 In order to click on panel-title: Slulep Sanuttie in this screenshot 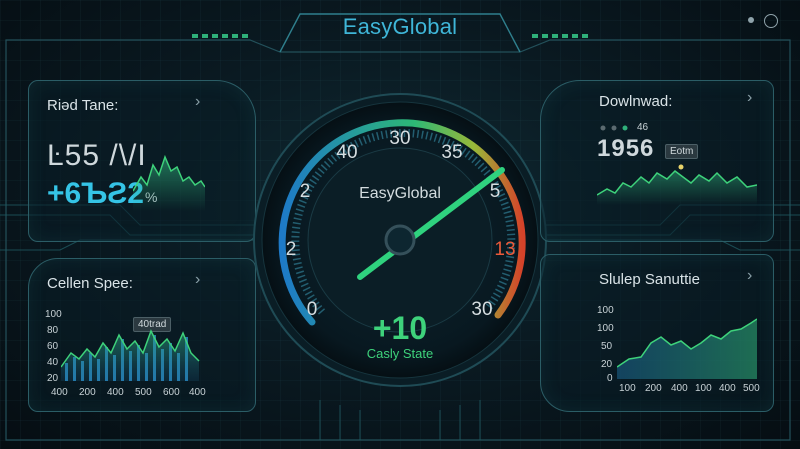, I will do `click(649, 279)`.